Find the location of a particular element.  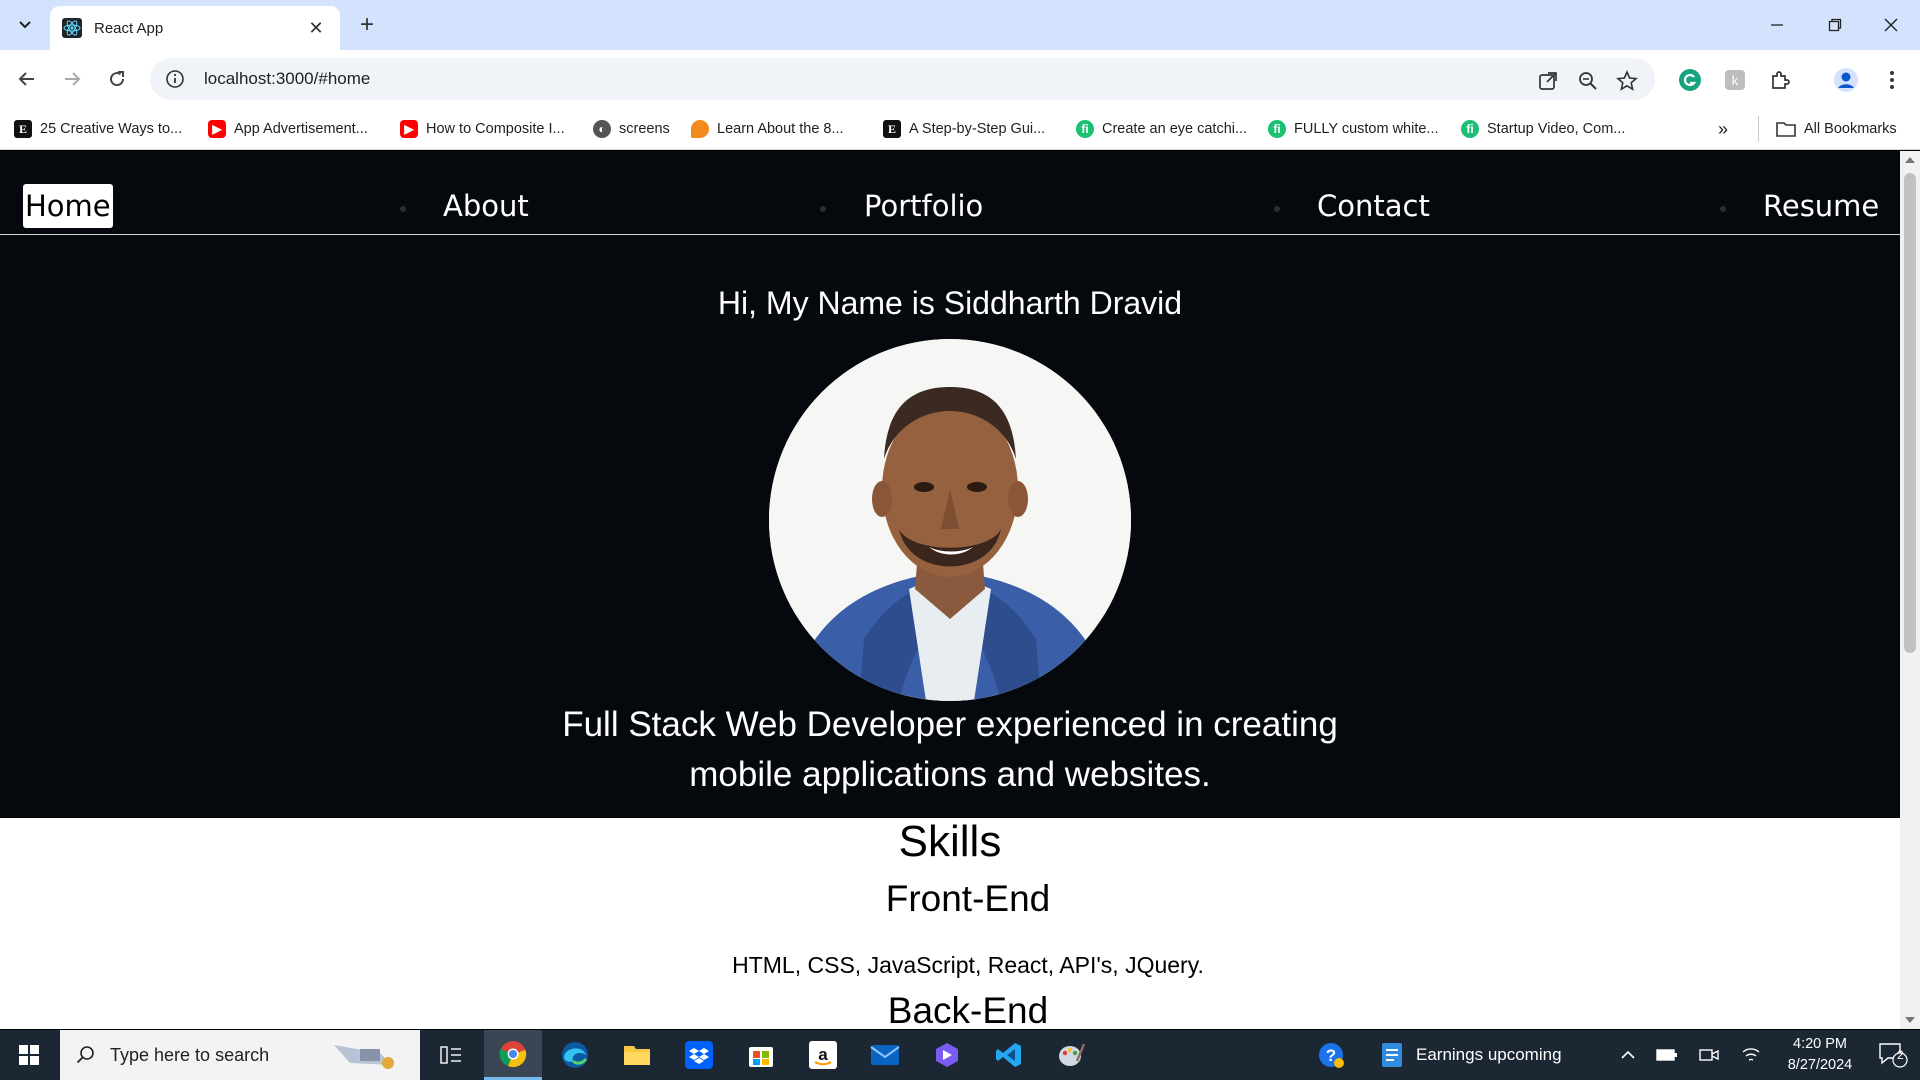

extension-k-icon: k is located at coordinates (1735, 80).